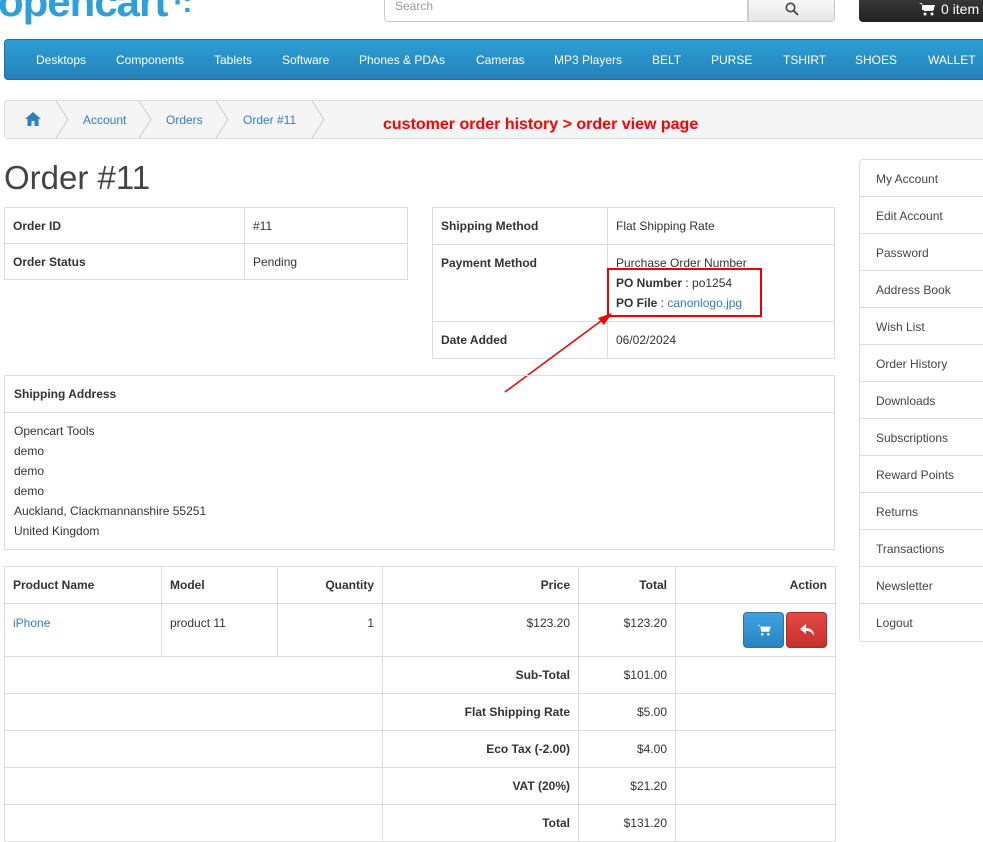 The width and height of the screenshot is (983, 842). I want to click on return-button, so click(806, 630).